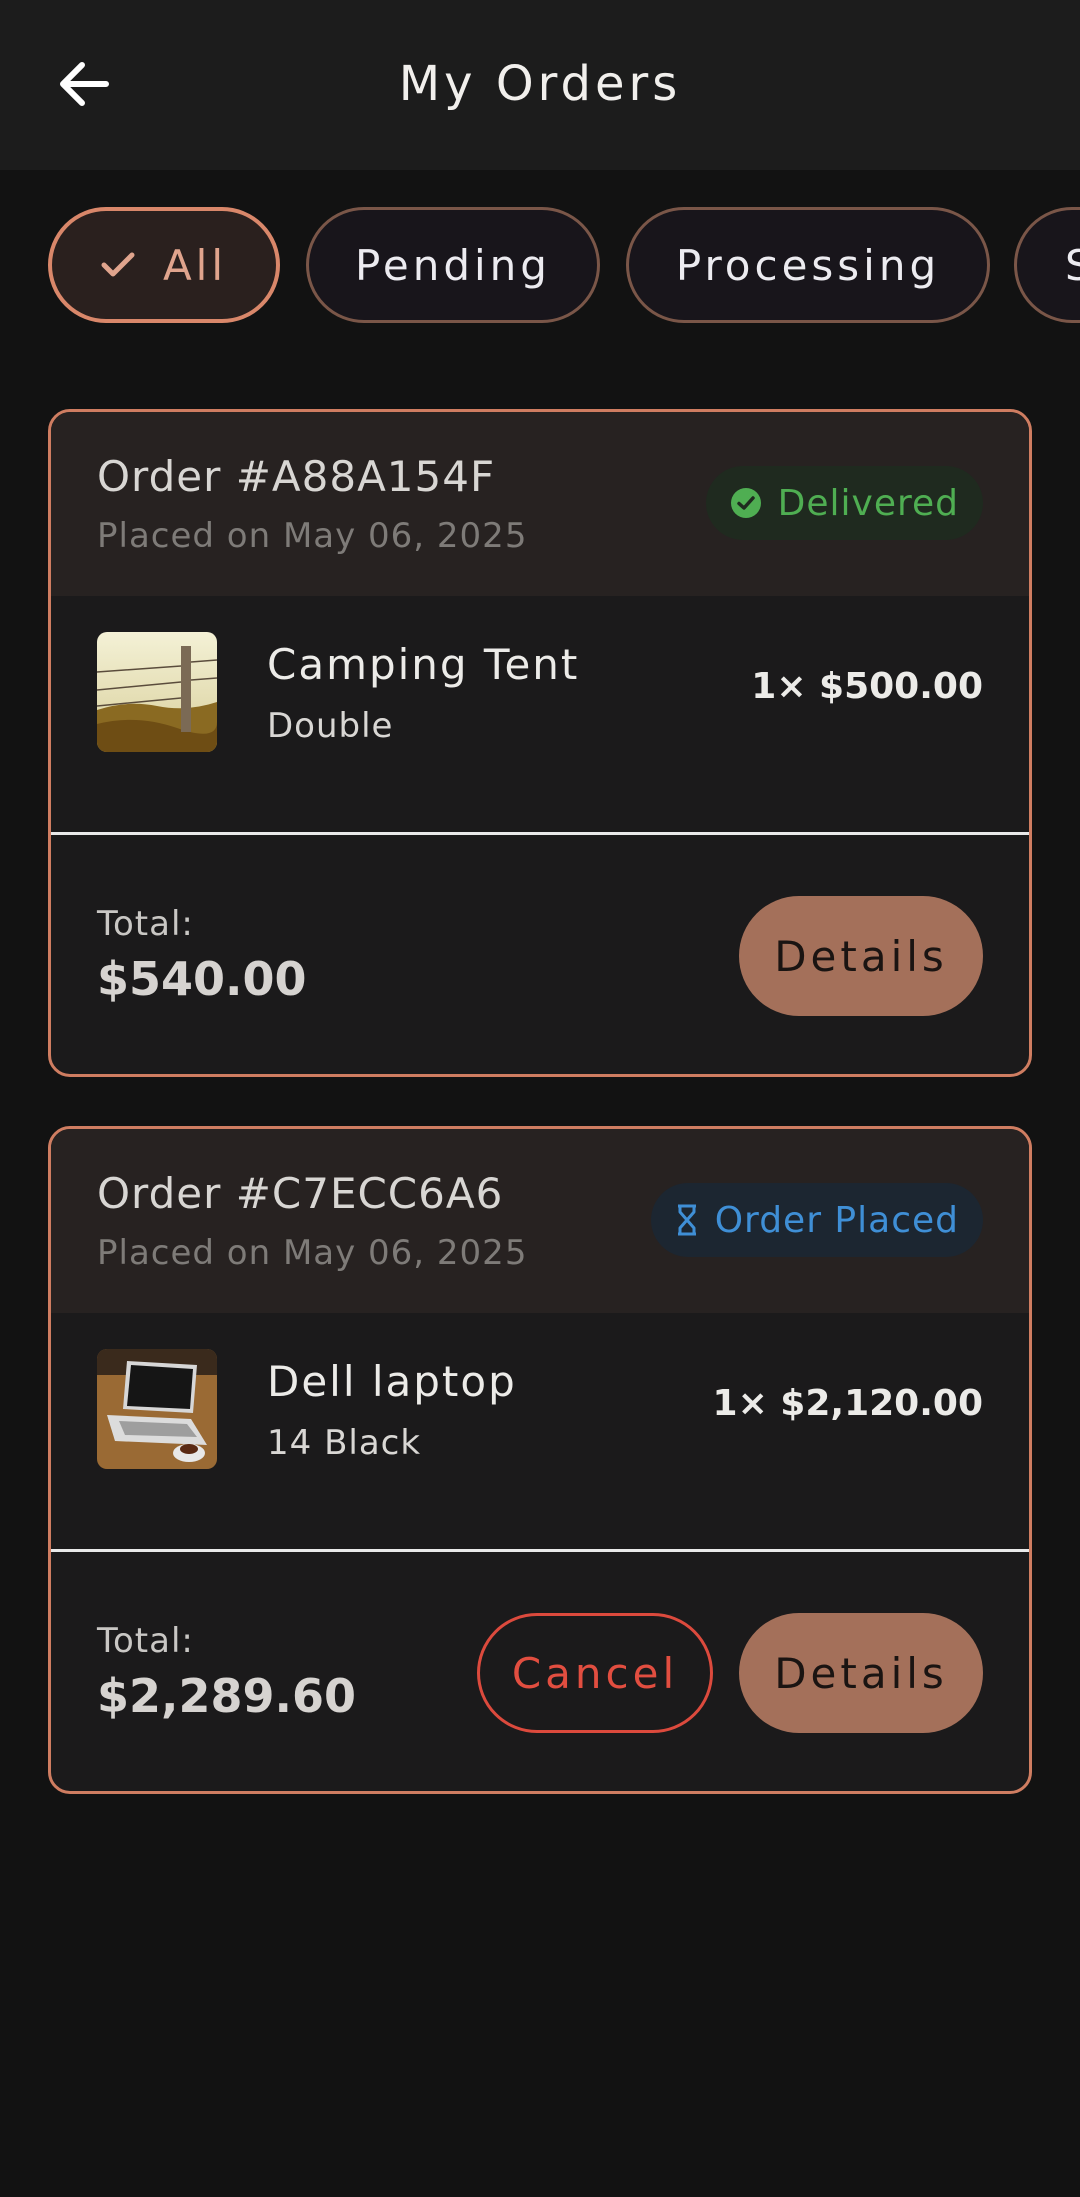 This screenshot has height=2197, width=1080. I want to click on app-bar: My Orders, so click(540, 85).